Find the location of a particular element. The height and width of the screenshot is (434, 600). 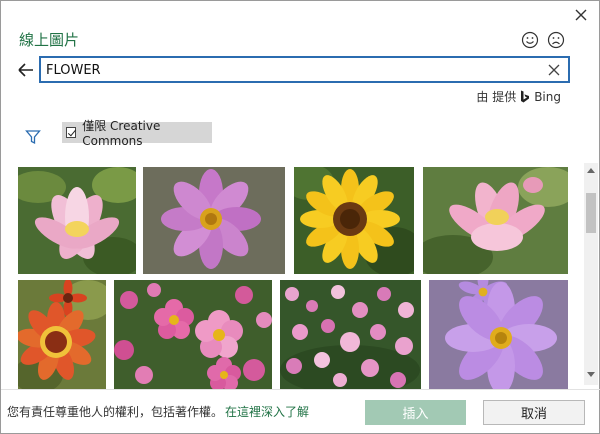

scroll-up-icon is located at coordinates (591, 170).